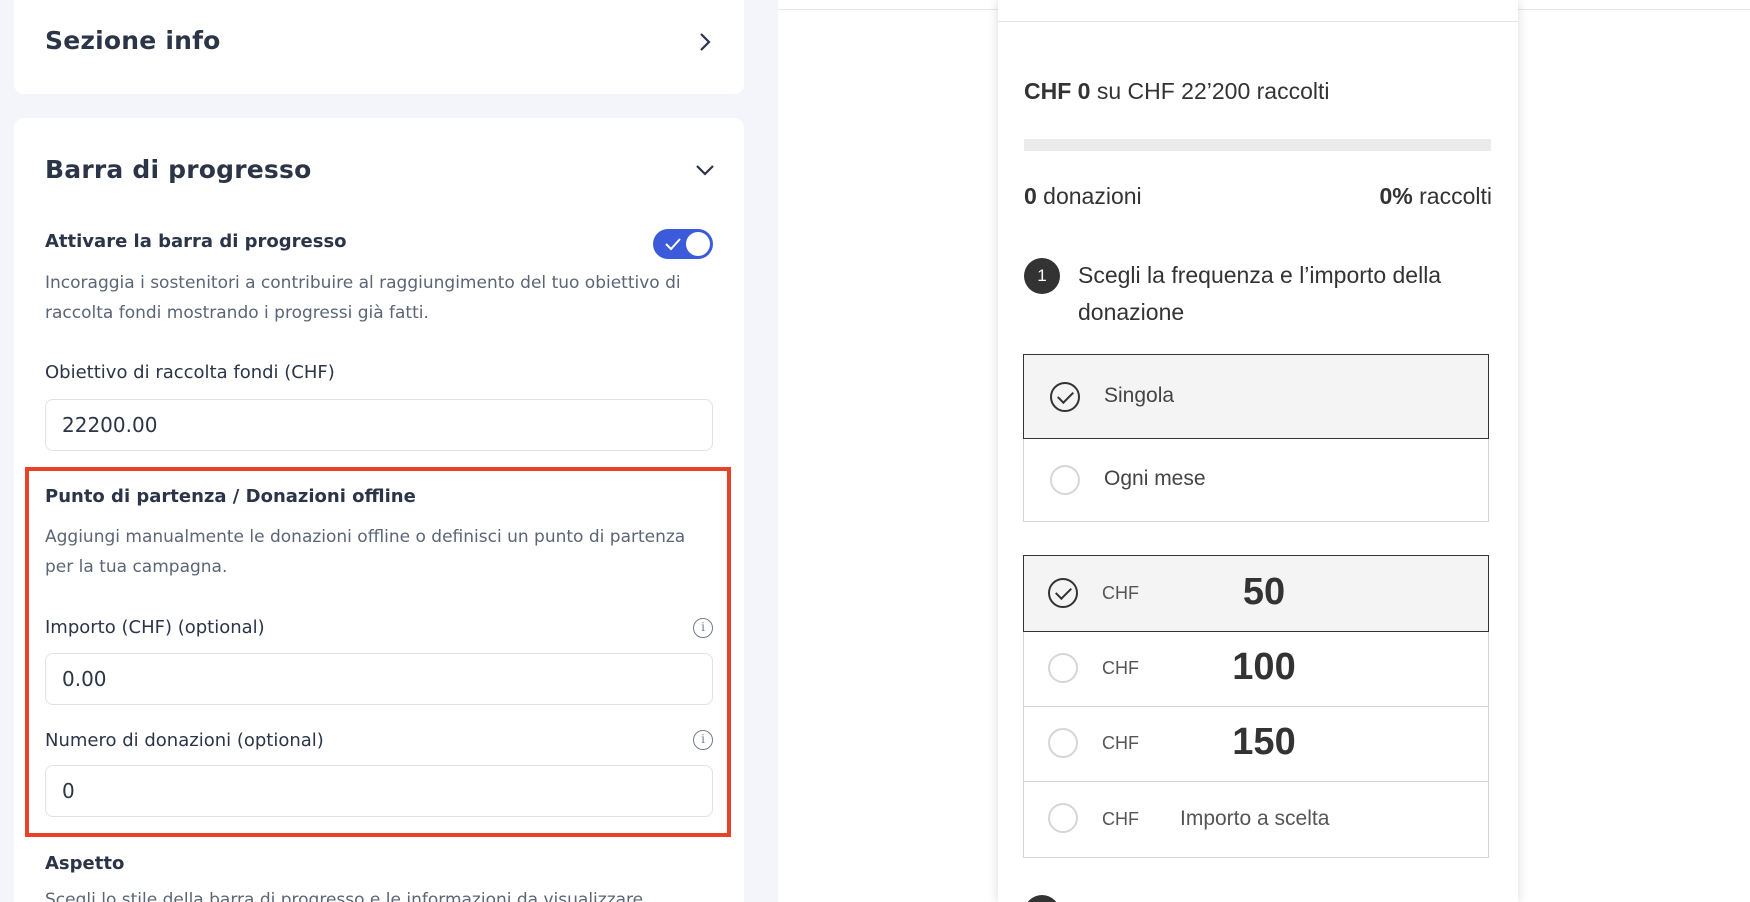 The height and width of the screenshot is (902, 1750). What do you see at coordinates (1264, 742) in the screenshot?
I see `amount-value: 150` at bounding box center [1264, 742].